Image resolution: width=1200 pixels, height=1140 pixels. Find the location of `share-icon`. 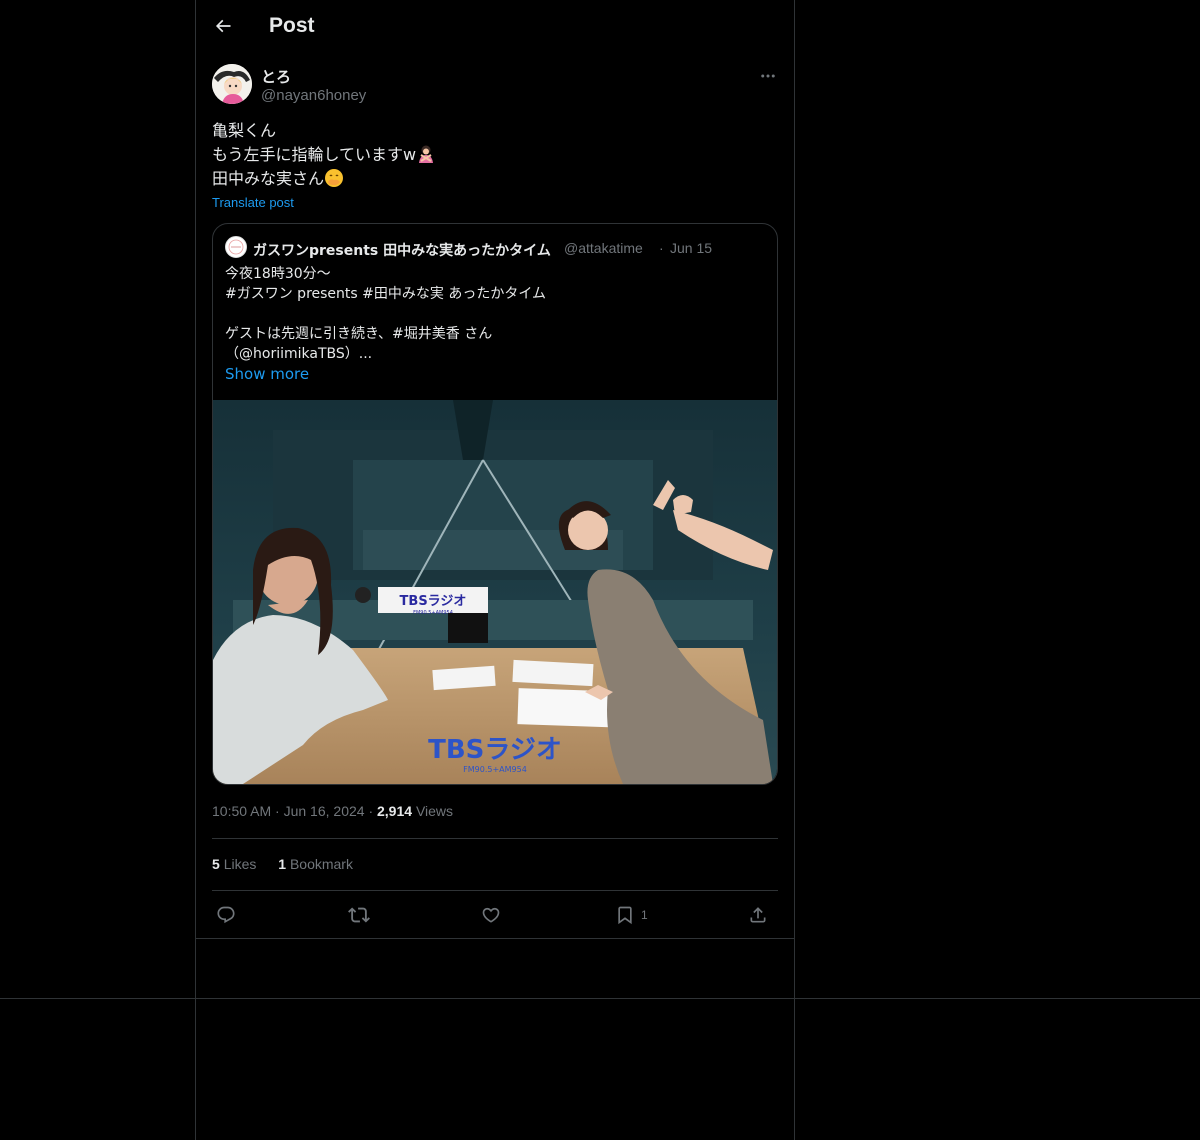

share-icon is located at coordinates (758, 915).